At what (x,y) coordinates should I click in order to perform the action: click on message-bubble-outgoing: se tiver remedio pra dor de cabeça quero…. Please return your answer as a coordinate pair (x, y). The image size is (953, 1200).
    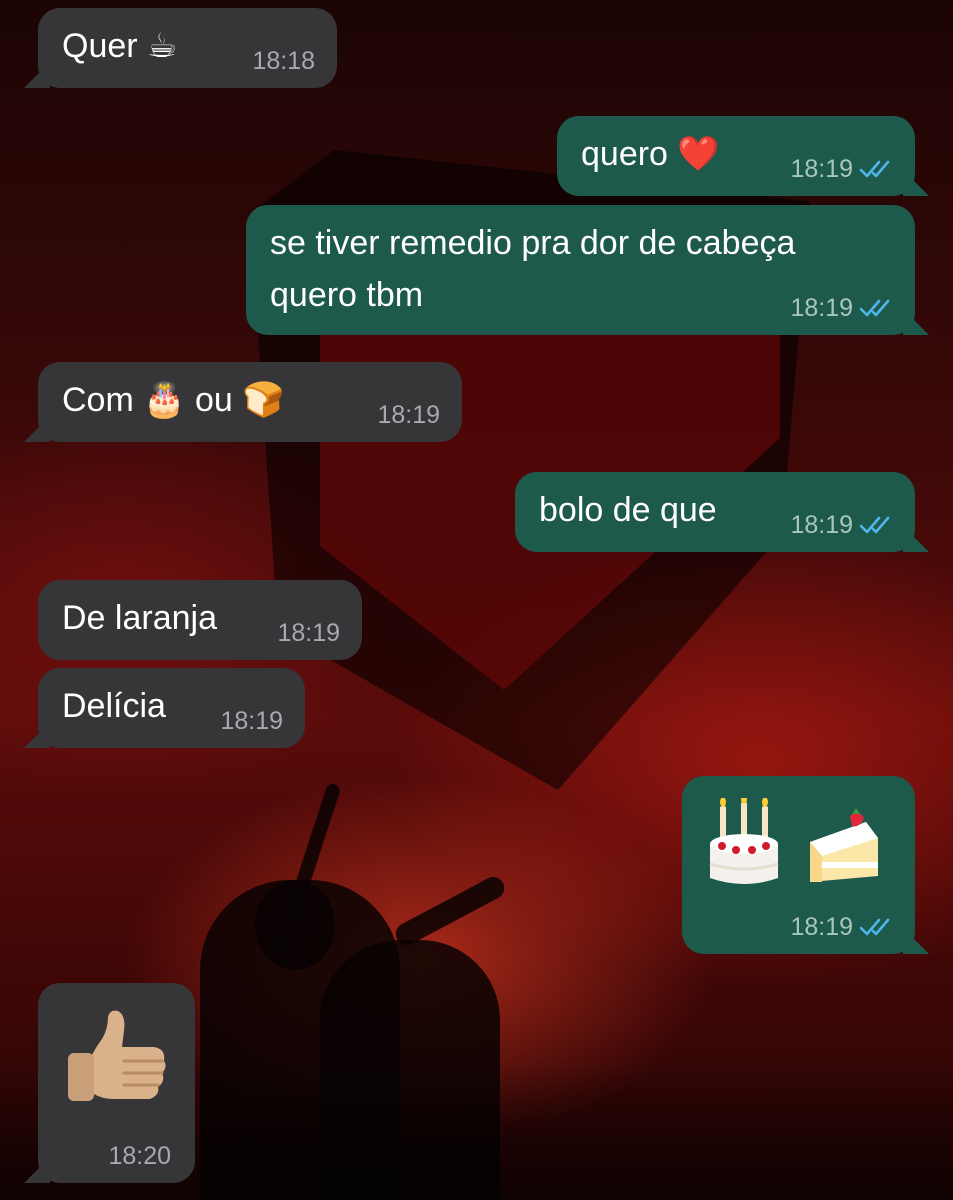
    Looking at the image, I should click on (580, 270).